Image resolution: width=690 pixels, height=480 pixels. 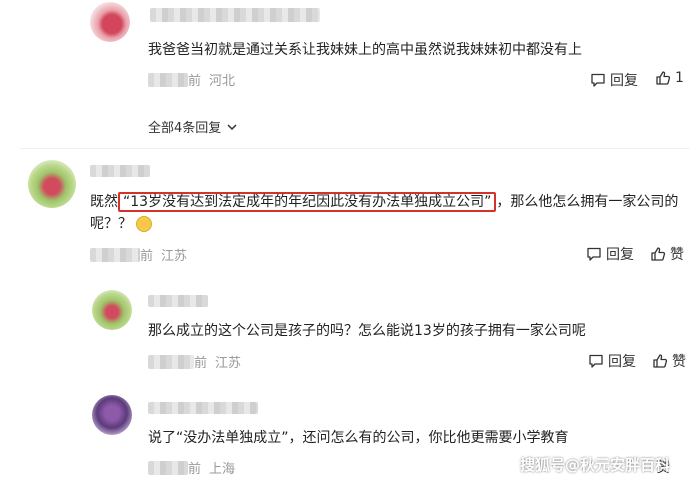 What do you see at coordinates (222, 469) in the screenshot?
I see `location: 上海` at bounding box center [222, 469].